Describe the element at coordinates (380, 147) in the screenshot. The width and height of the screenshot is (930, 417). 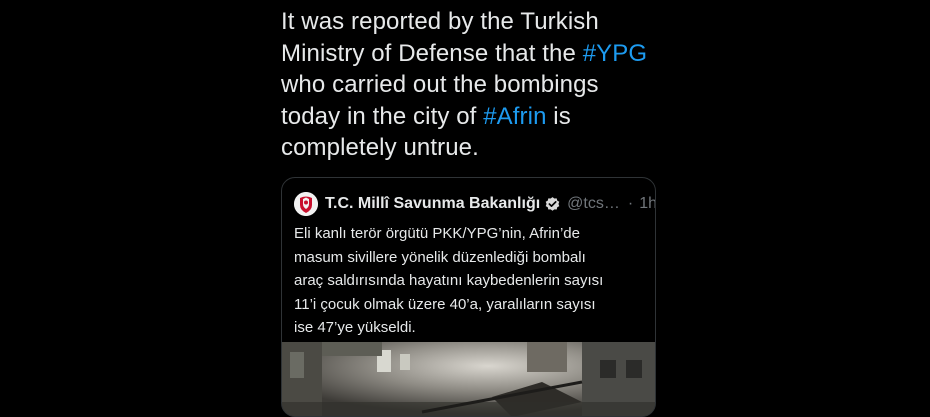
I see `tweet-text-segment: completely untrue.` at that location.